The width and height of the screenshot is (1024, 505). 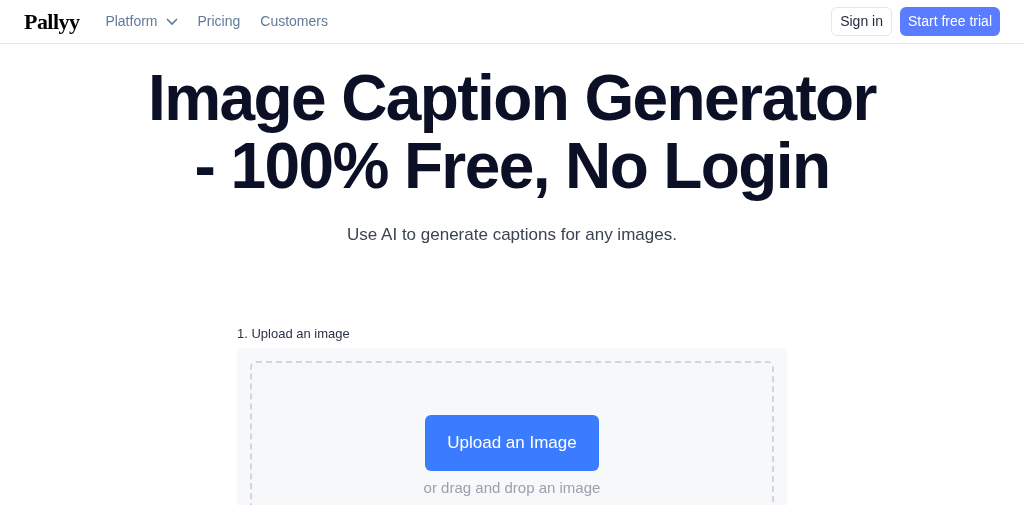 I want to click on upload-label: 1. Upload an image, so click(x=294, y=333).